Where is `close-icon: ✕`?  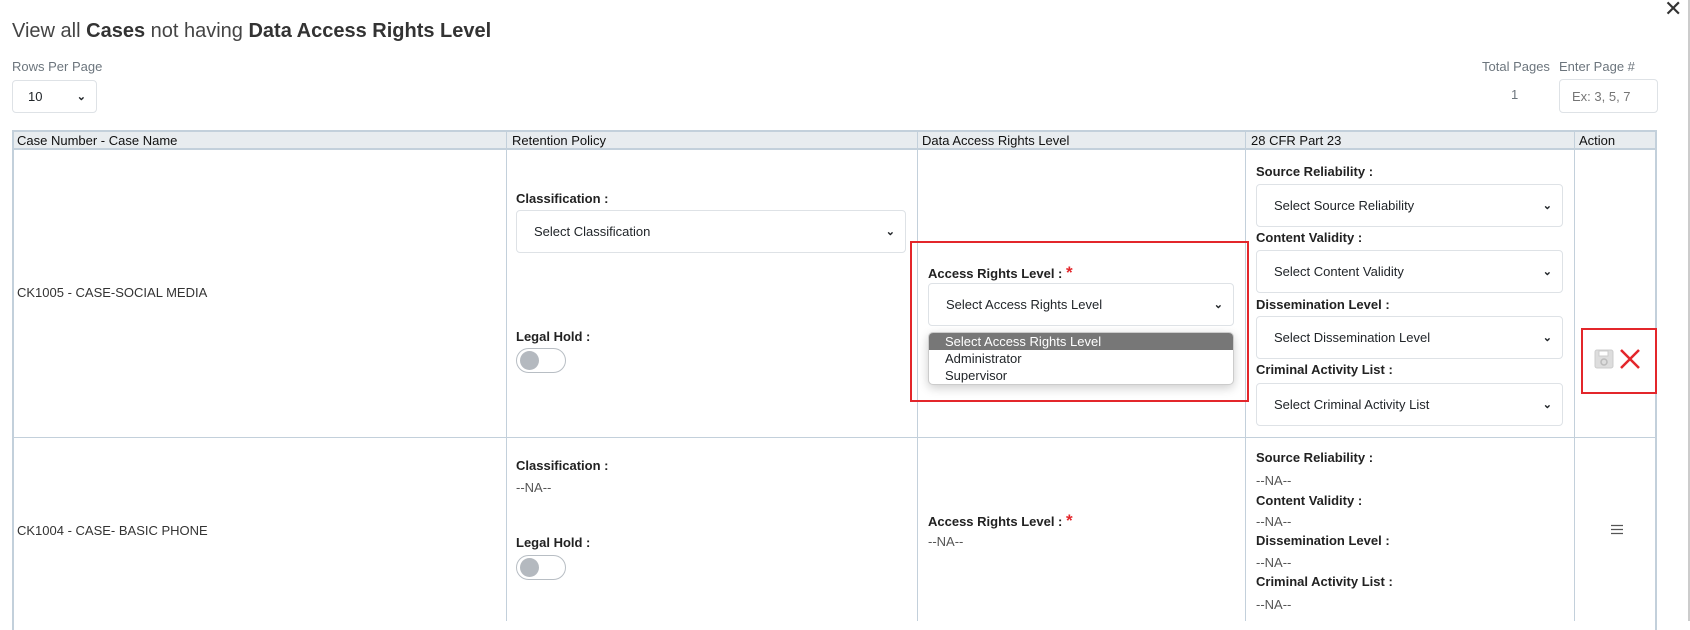 close-icon: ✕ is located at coordinates (1673, 11).